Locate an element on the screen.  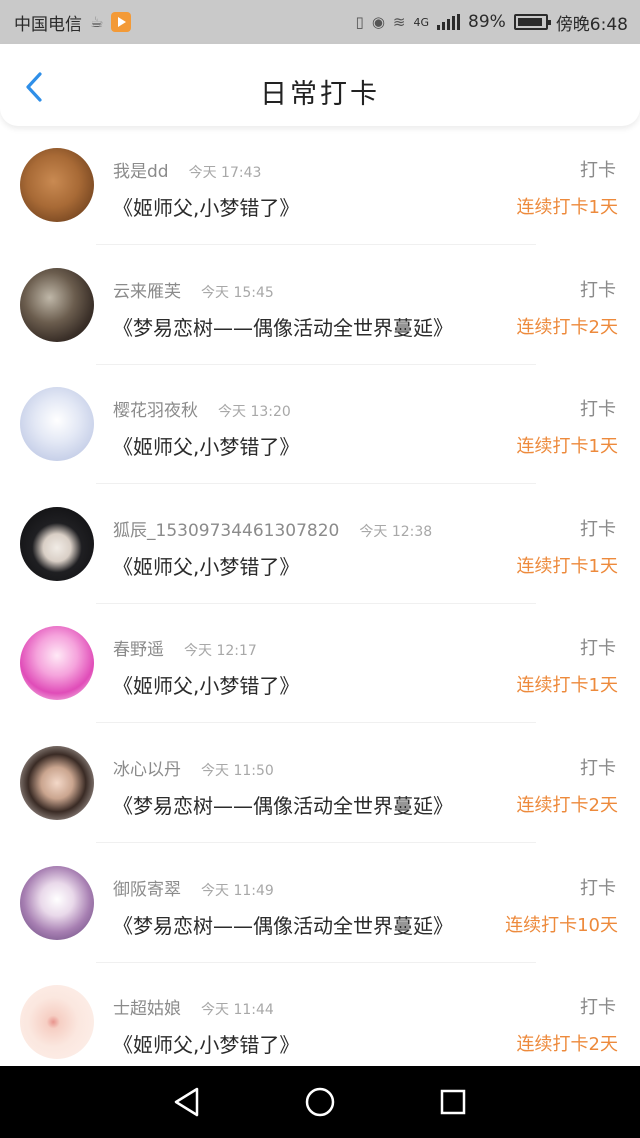
system-nav-bar is located at coordinates (320, 1102).